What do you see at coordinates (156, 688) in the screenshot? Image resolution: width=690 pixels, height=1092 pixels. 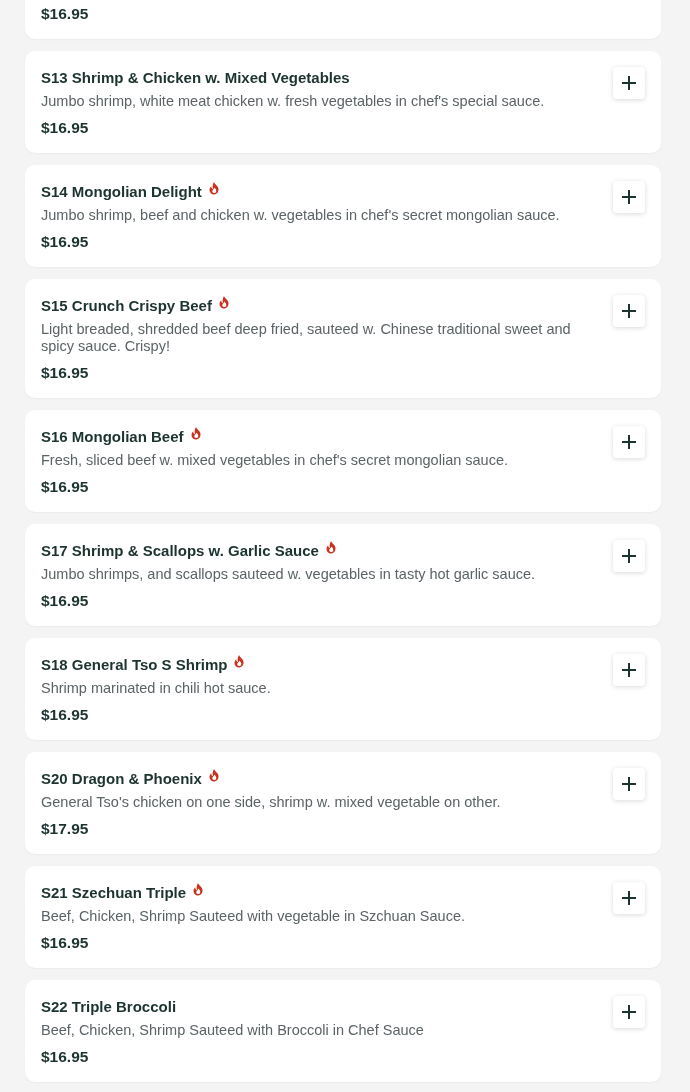 I see `item-description: Shrimp marinated in chili hot sauce.` at bounding box center [156, 688].